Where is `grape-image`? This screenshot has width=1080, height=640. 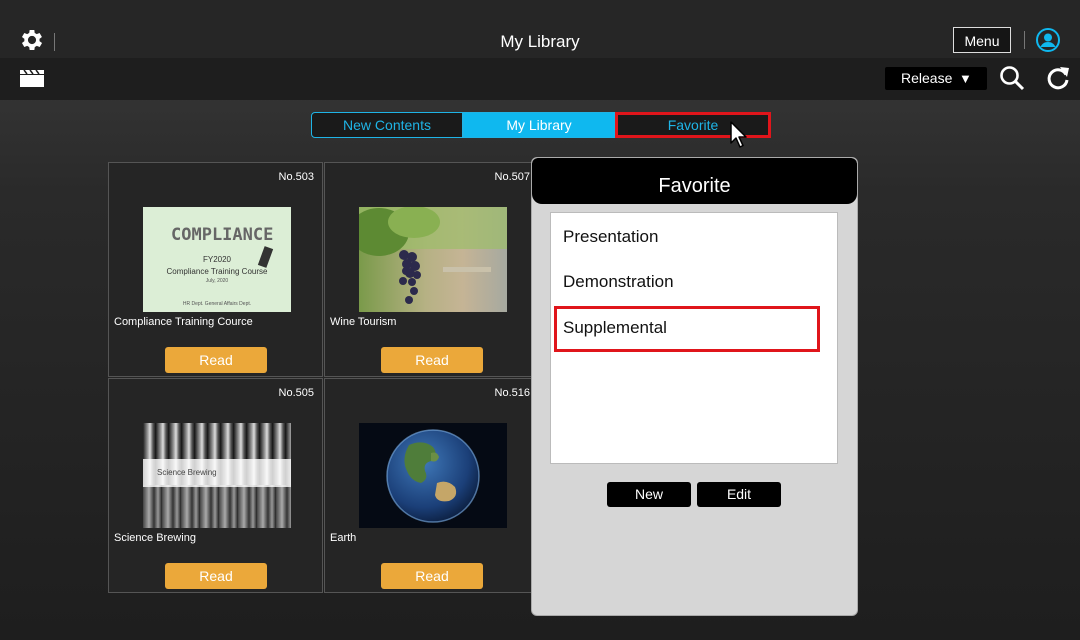
grape-image is located at coordinates (433, 255).